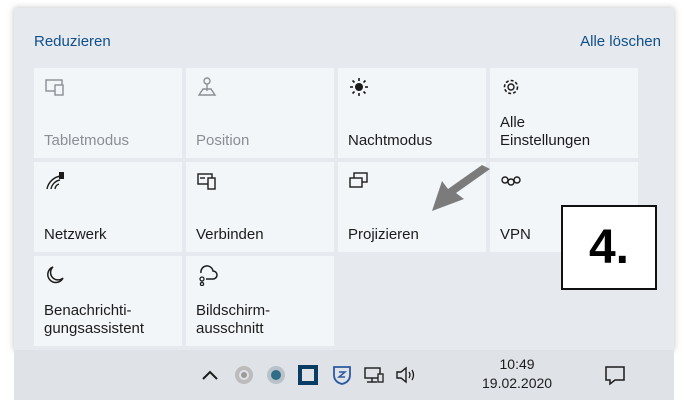  What do you see at coordinates (207, 87) in the screenshot?
I see `location-icon` at bounding box center [207, 87].